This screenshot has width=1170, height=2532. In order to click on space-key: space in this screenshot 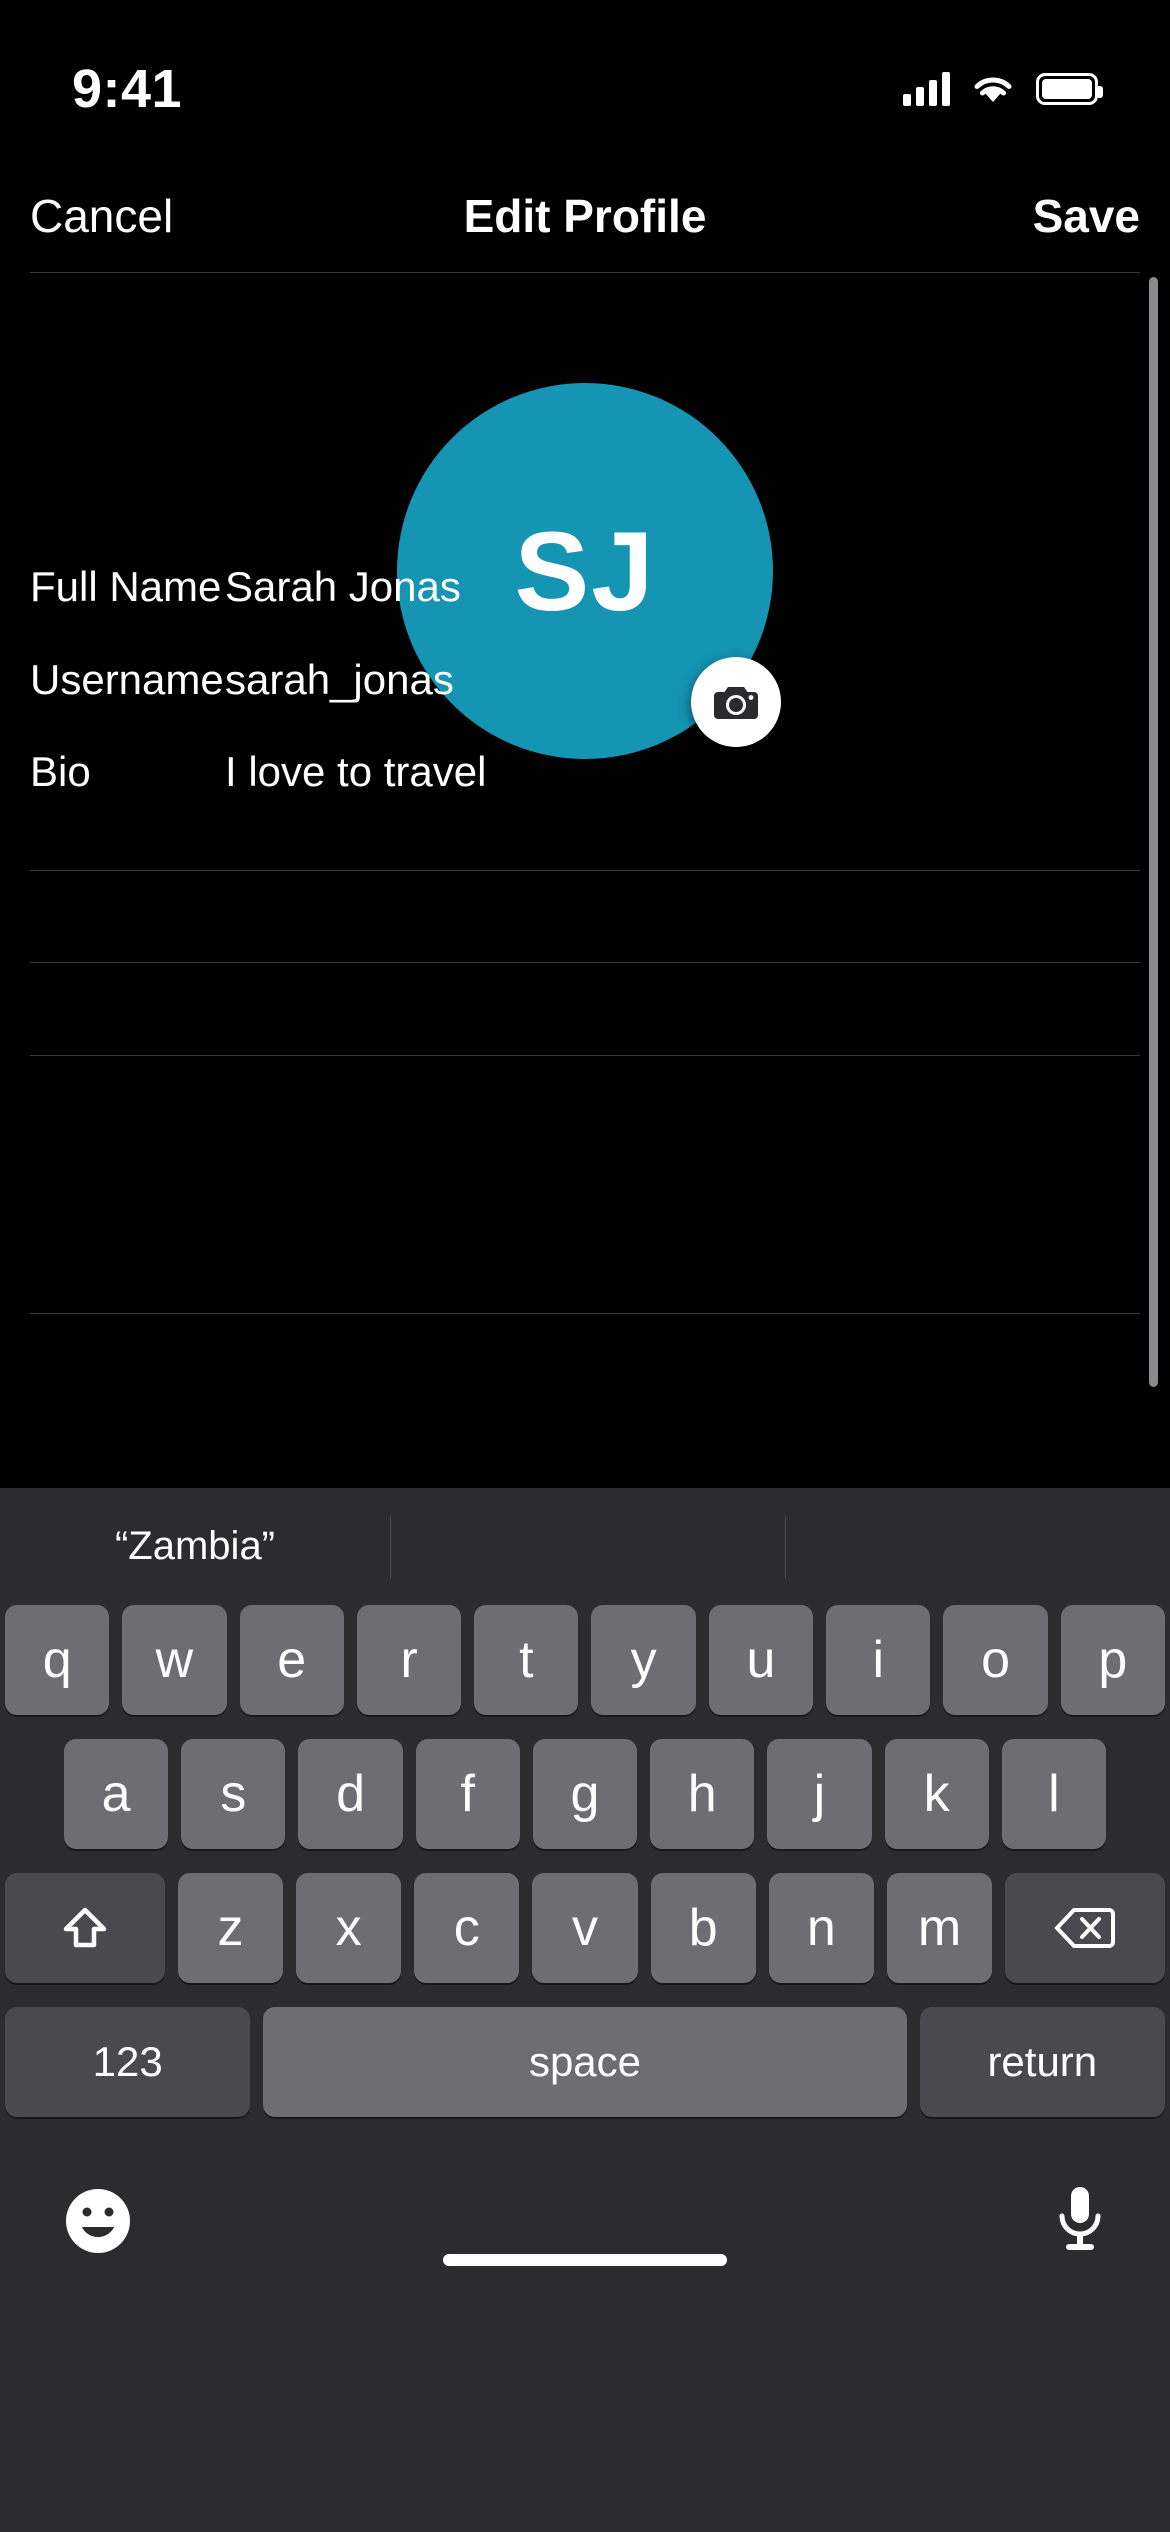, I will do `click(585, 2062)`.